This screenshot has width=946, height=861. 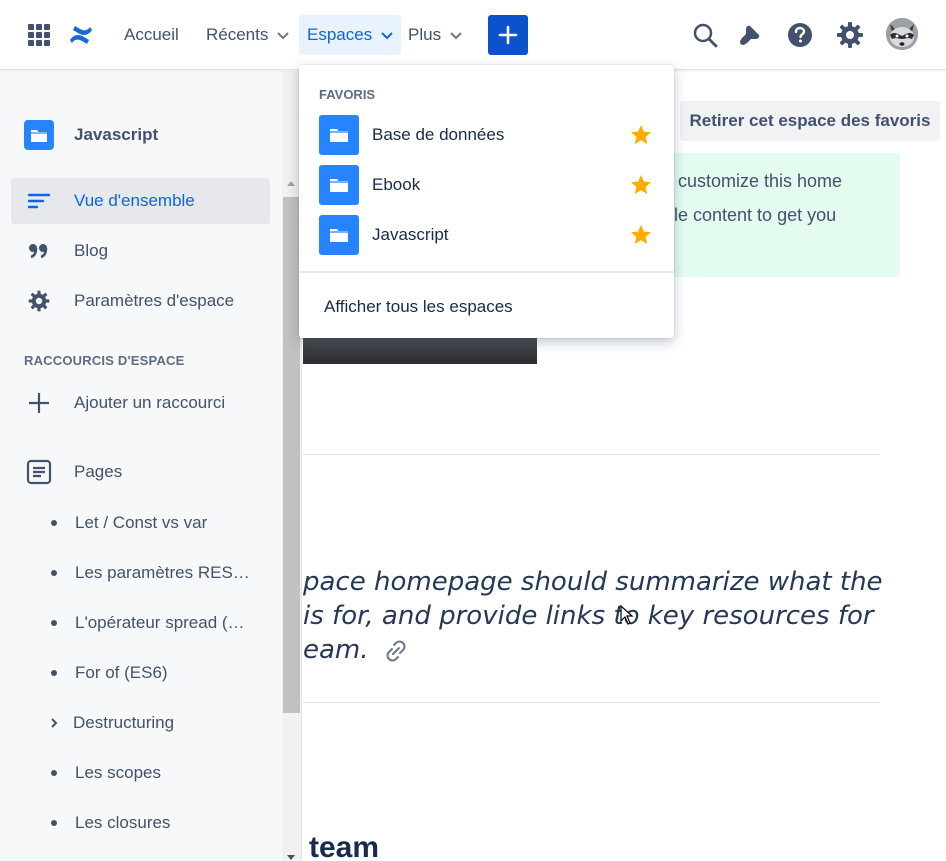 I want to click on sidebar-item-overview: Vue d'ensemble, so click(x=140, y=201).